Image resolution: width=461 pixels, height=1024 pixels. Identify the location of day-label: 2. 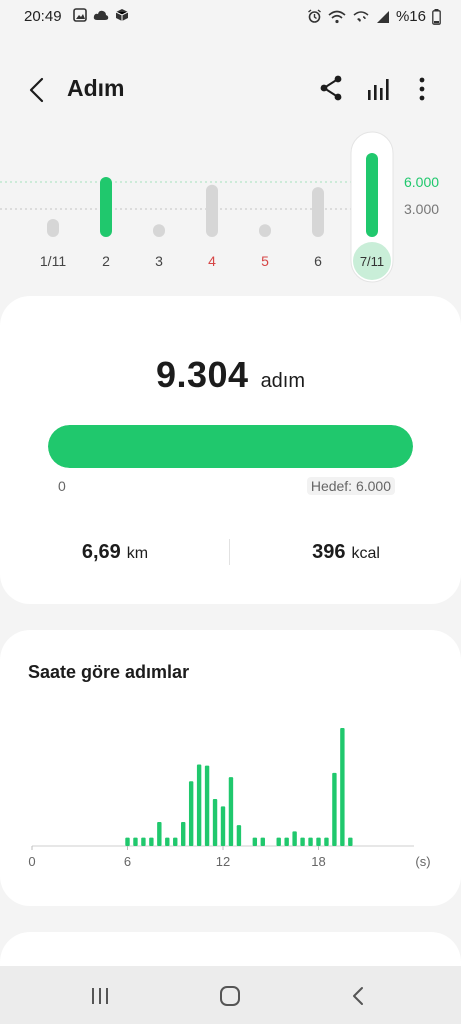
(106, 261).